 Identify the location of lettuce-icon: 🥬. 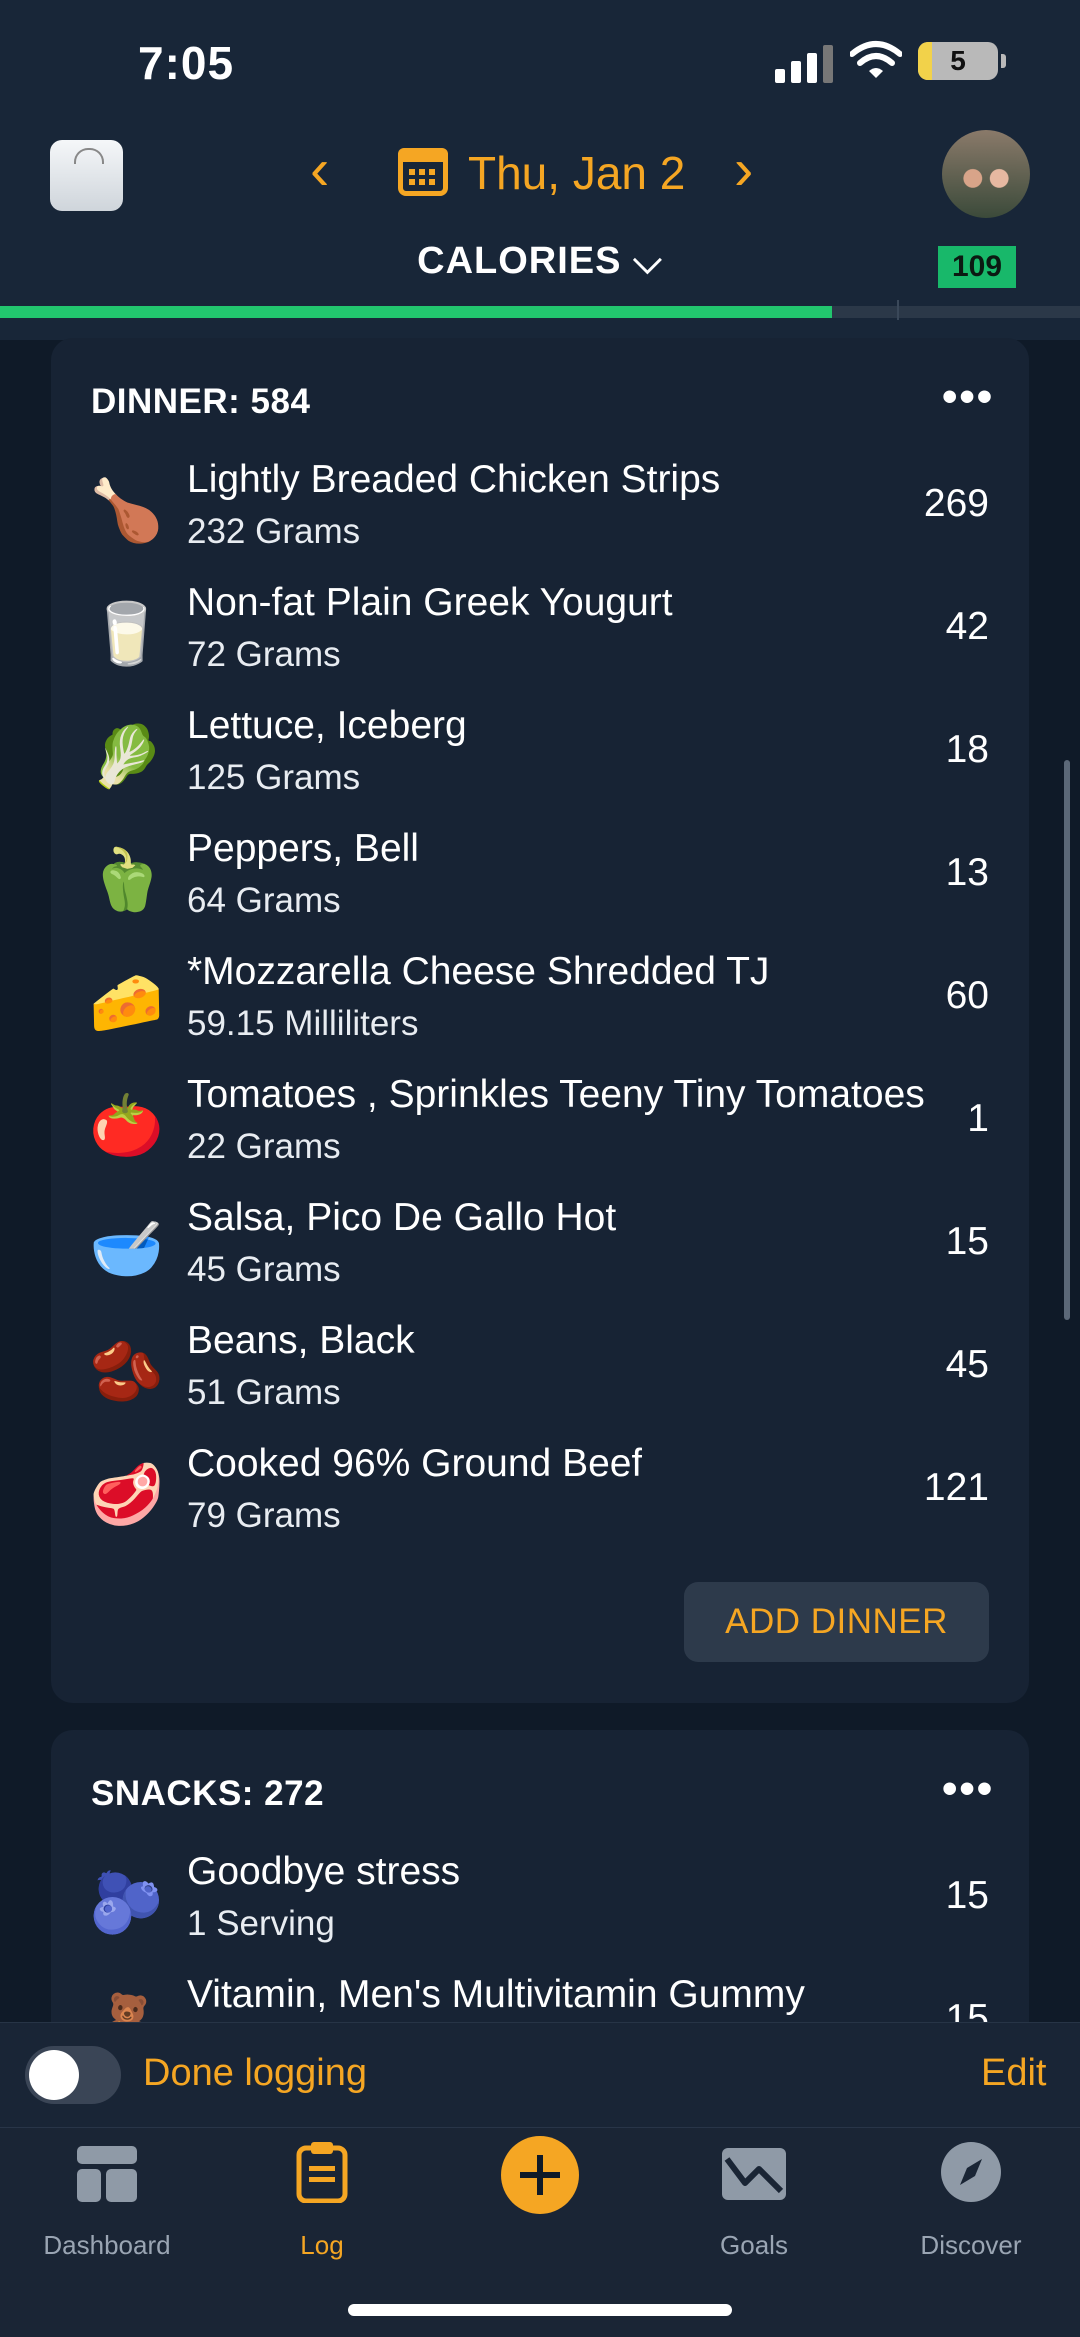
(126, 756).